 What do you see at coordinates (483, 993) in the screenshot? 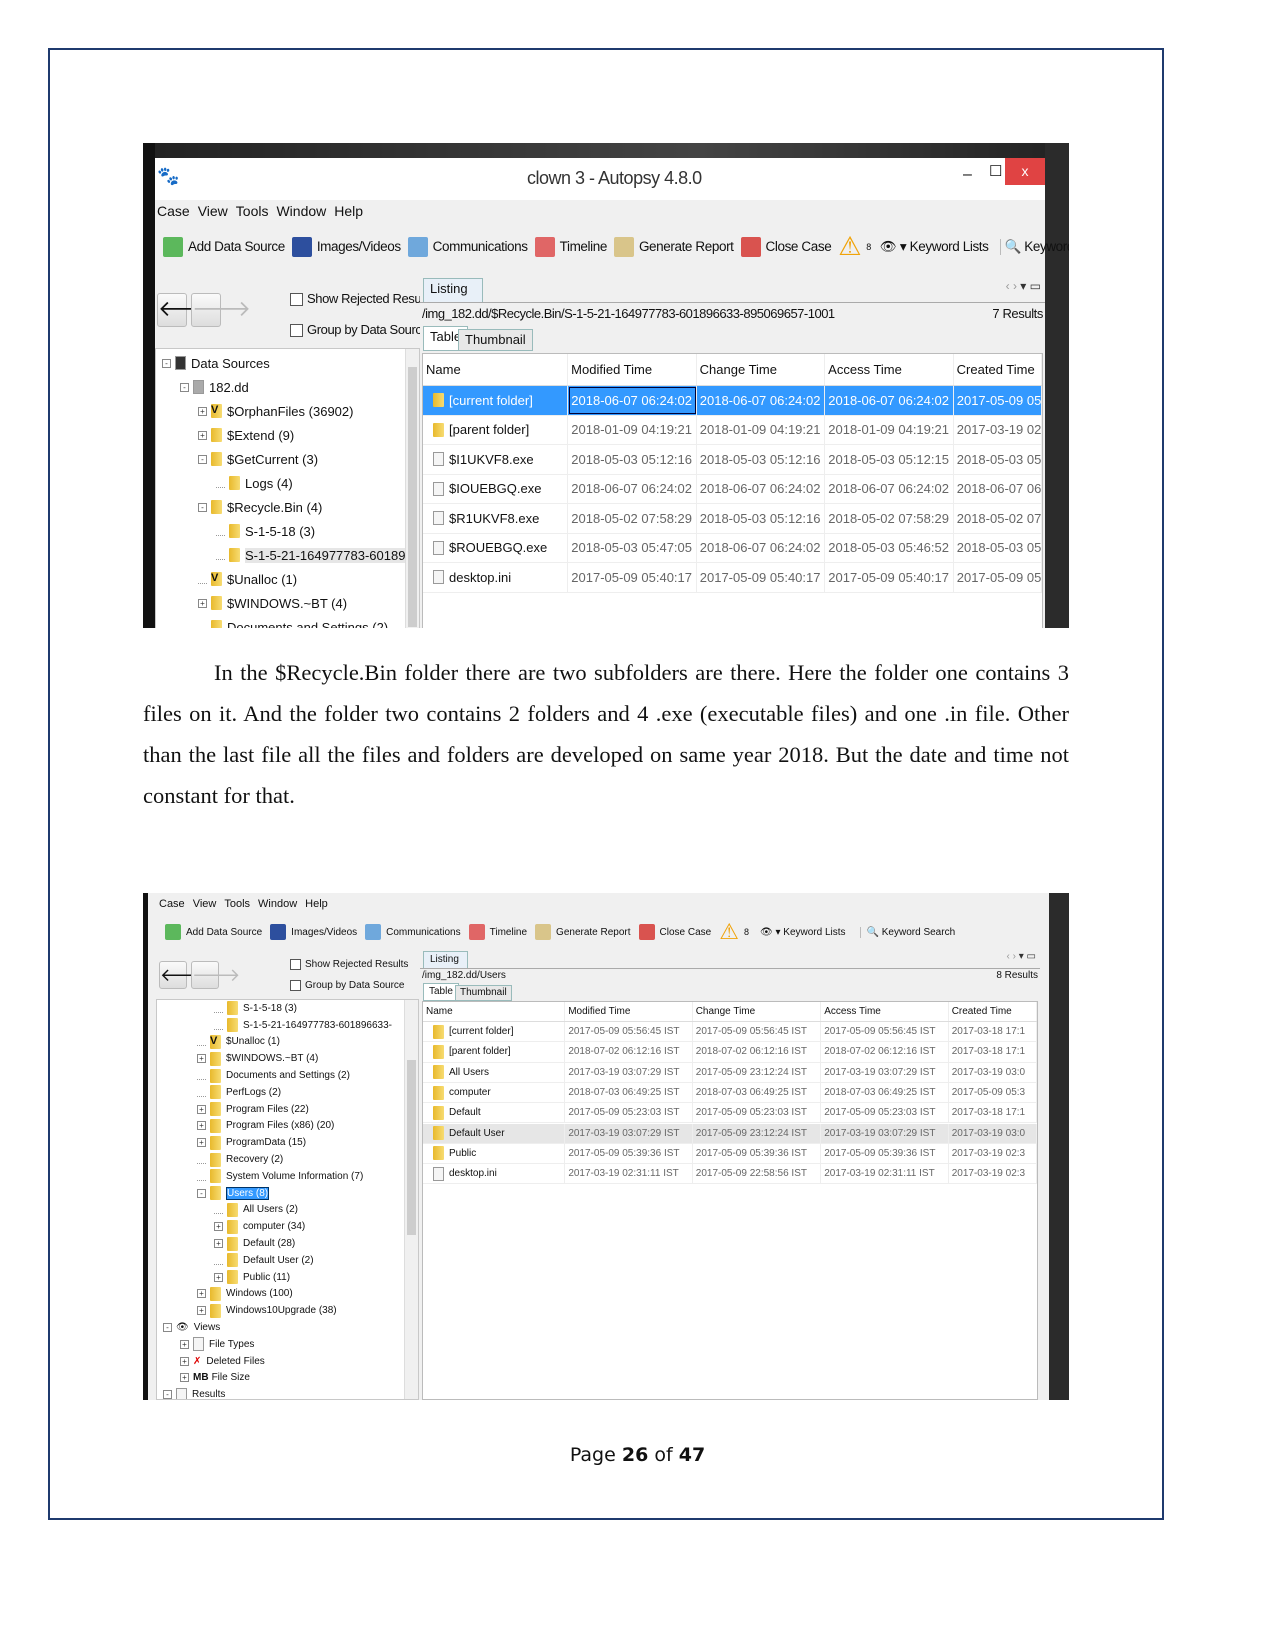
I see `tab-thumbnail: Thumbnail` at bounding box center [483, 993].